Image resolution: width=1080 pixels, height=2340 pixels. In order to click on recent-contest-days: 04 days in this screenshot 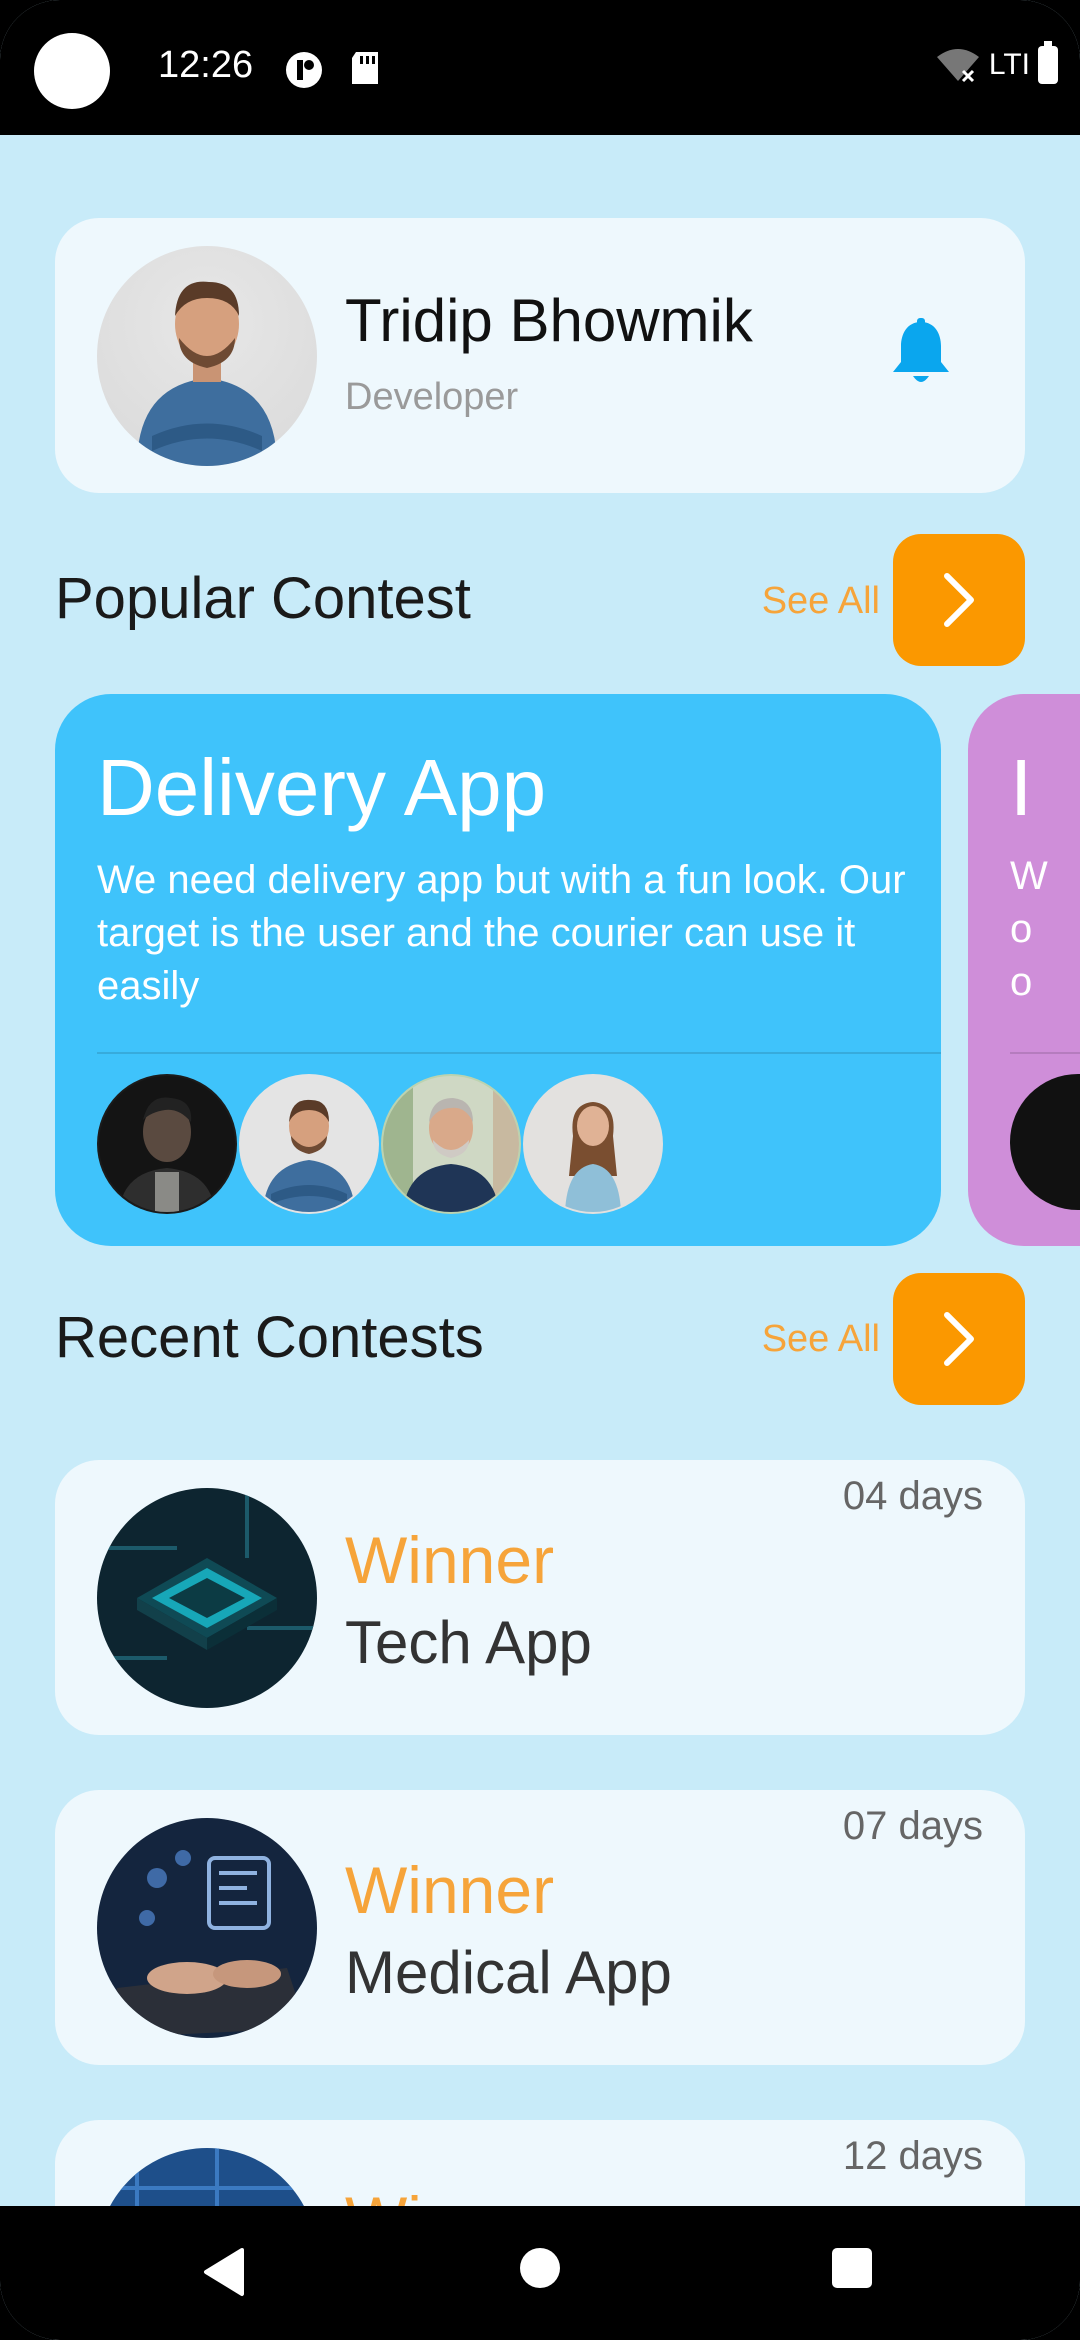, I will do `click(912, 1496)`.